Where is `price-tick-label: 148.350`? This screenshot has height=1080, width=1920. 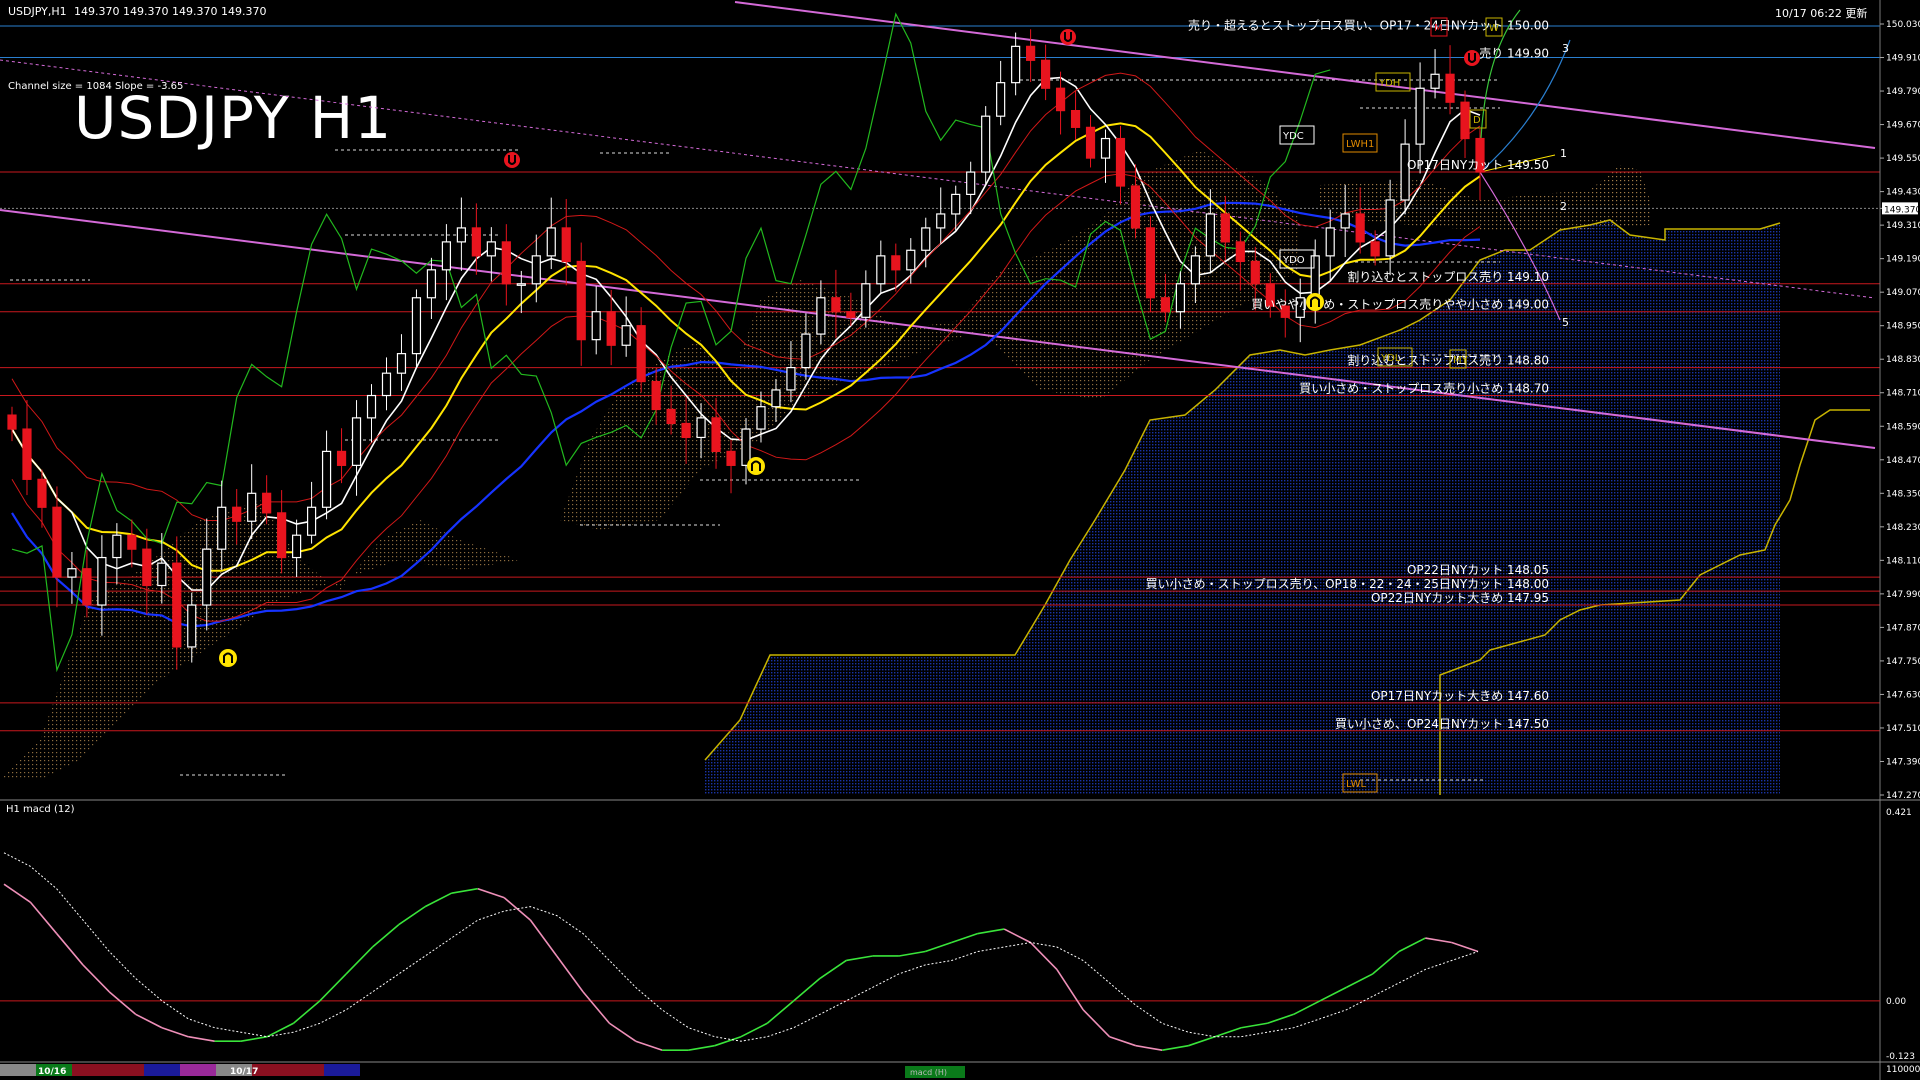 price-tick-label: 148.350 is located at coordinates (1903, 494).